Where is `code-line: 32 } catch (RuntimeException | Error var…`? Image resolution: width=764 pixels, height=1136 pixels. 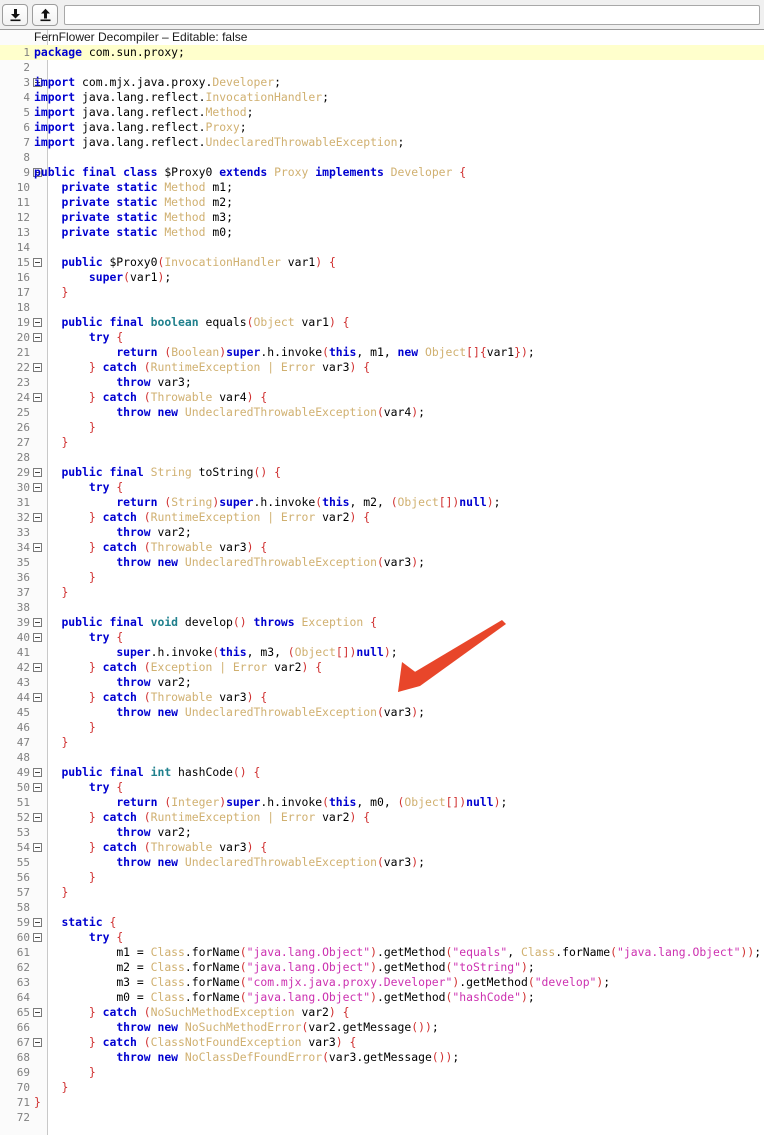 code-line: 32 } catch (RuntimeException | Error var… is located at coordinates (382, 517).